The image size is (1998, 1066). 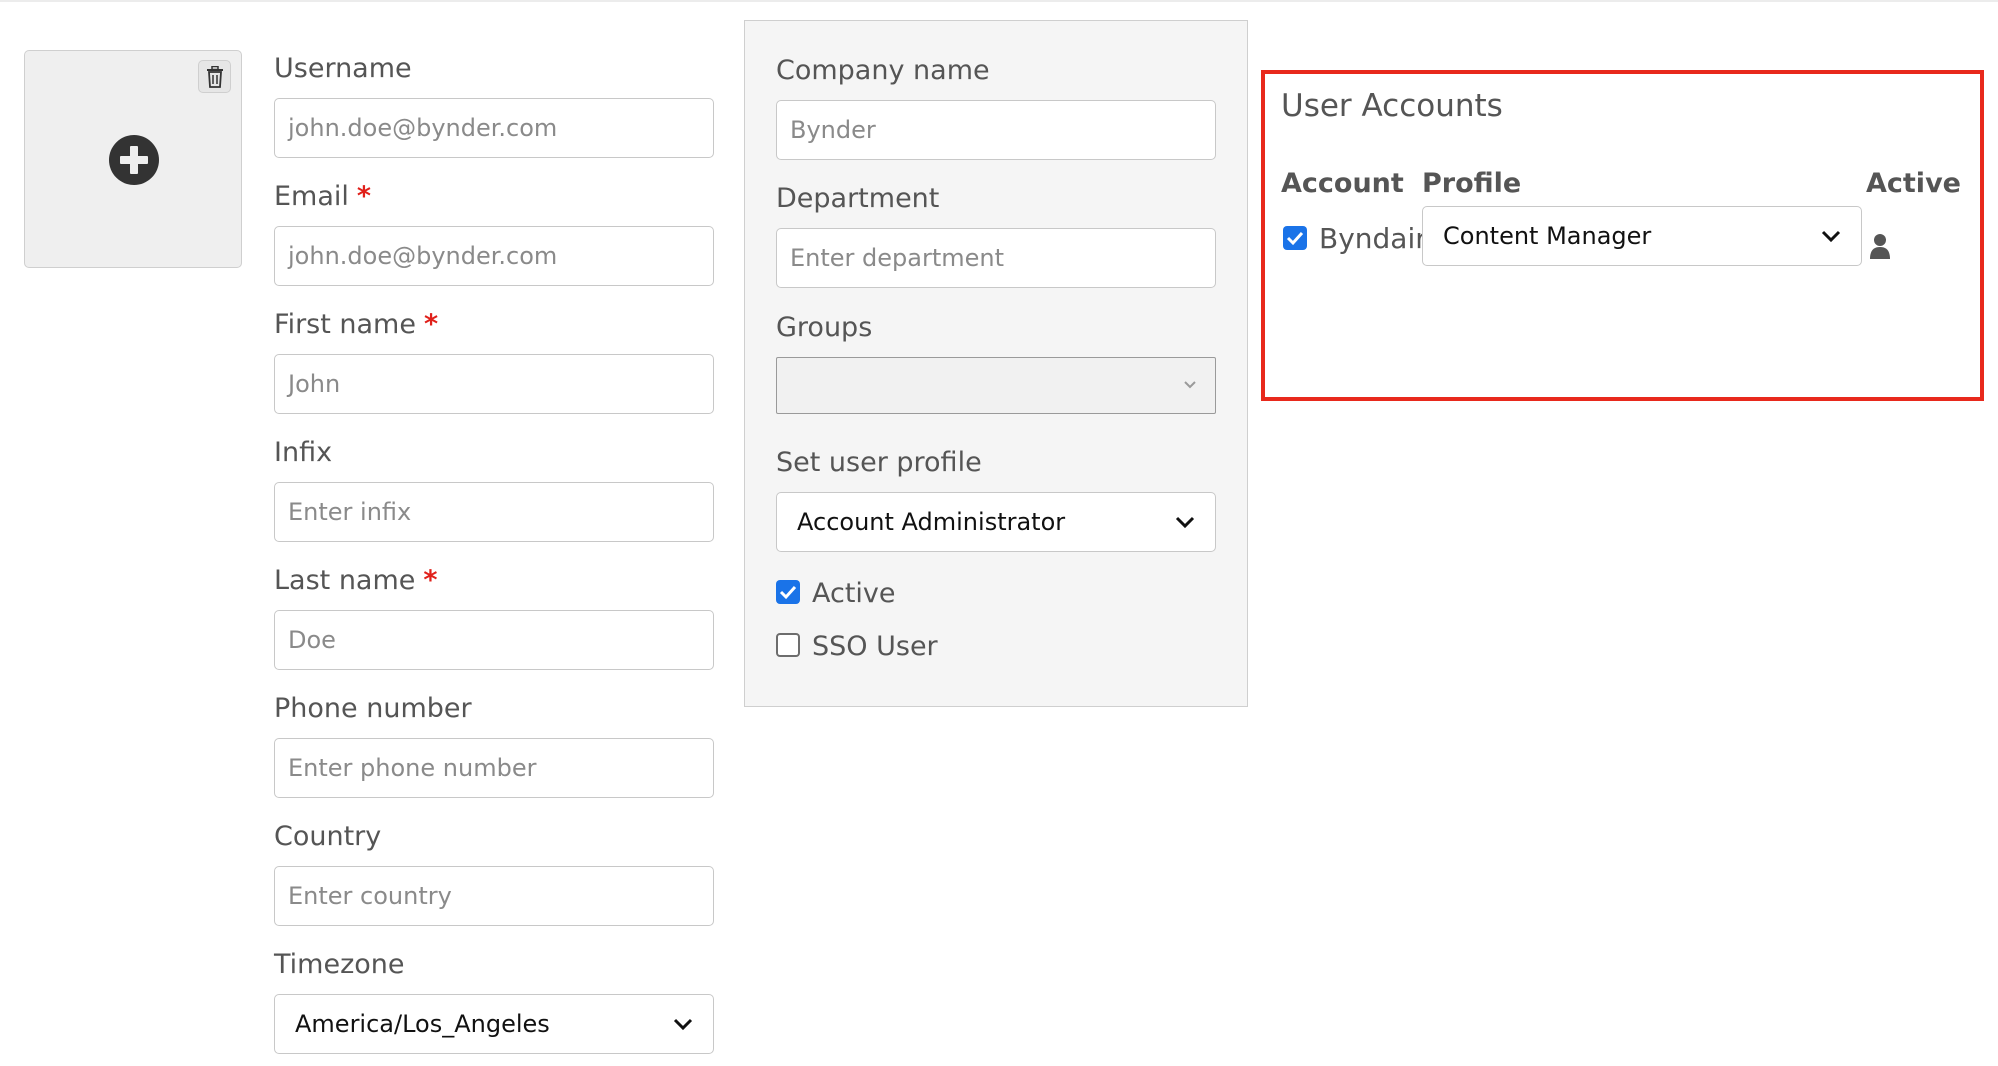 What do you see at coordinates (931, 522) in the screenshot?
I see `user-profile-value: Account Administrator` at bounding box center [931, 522].